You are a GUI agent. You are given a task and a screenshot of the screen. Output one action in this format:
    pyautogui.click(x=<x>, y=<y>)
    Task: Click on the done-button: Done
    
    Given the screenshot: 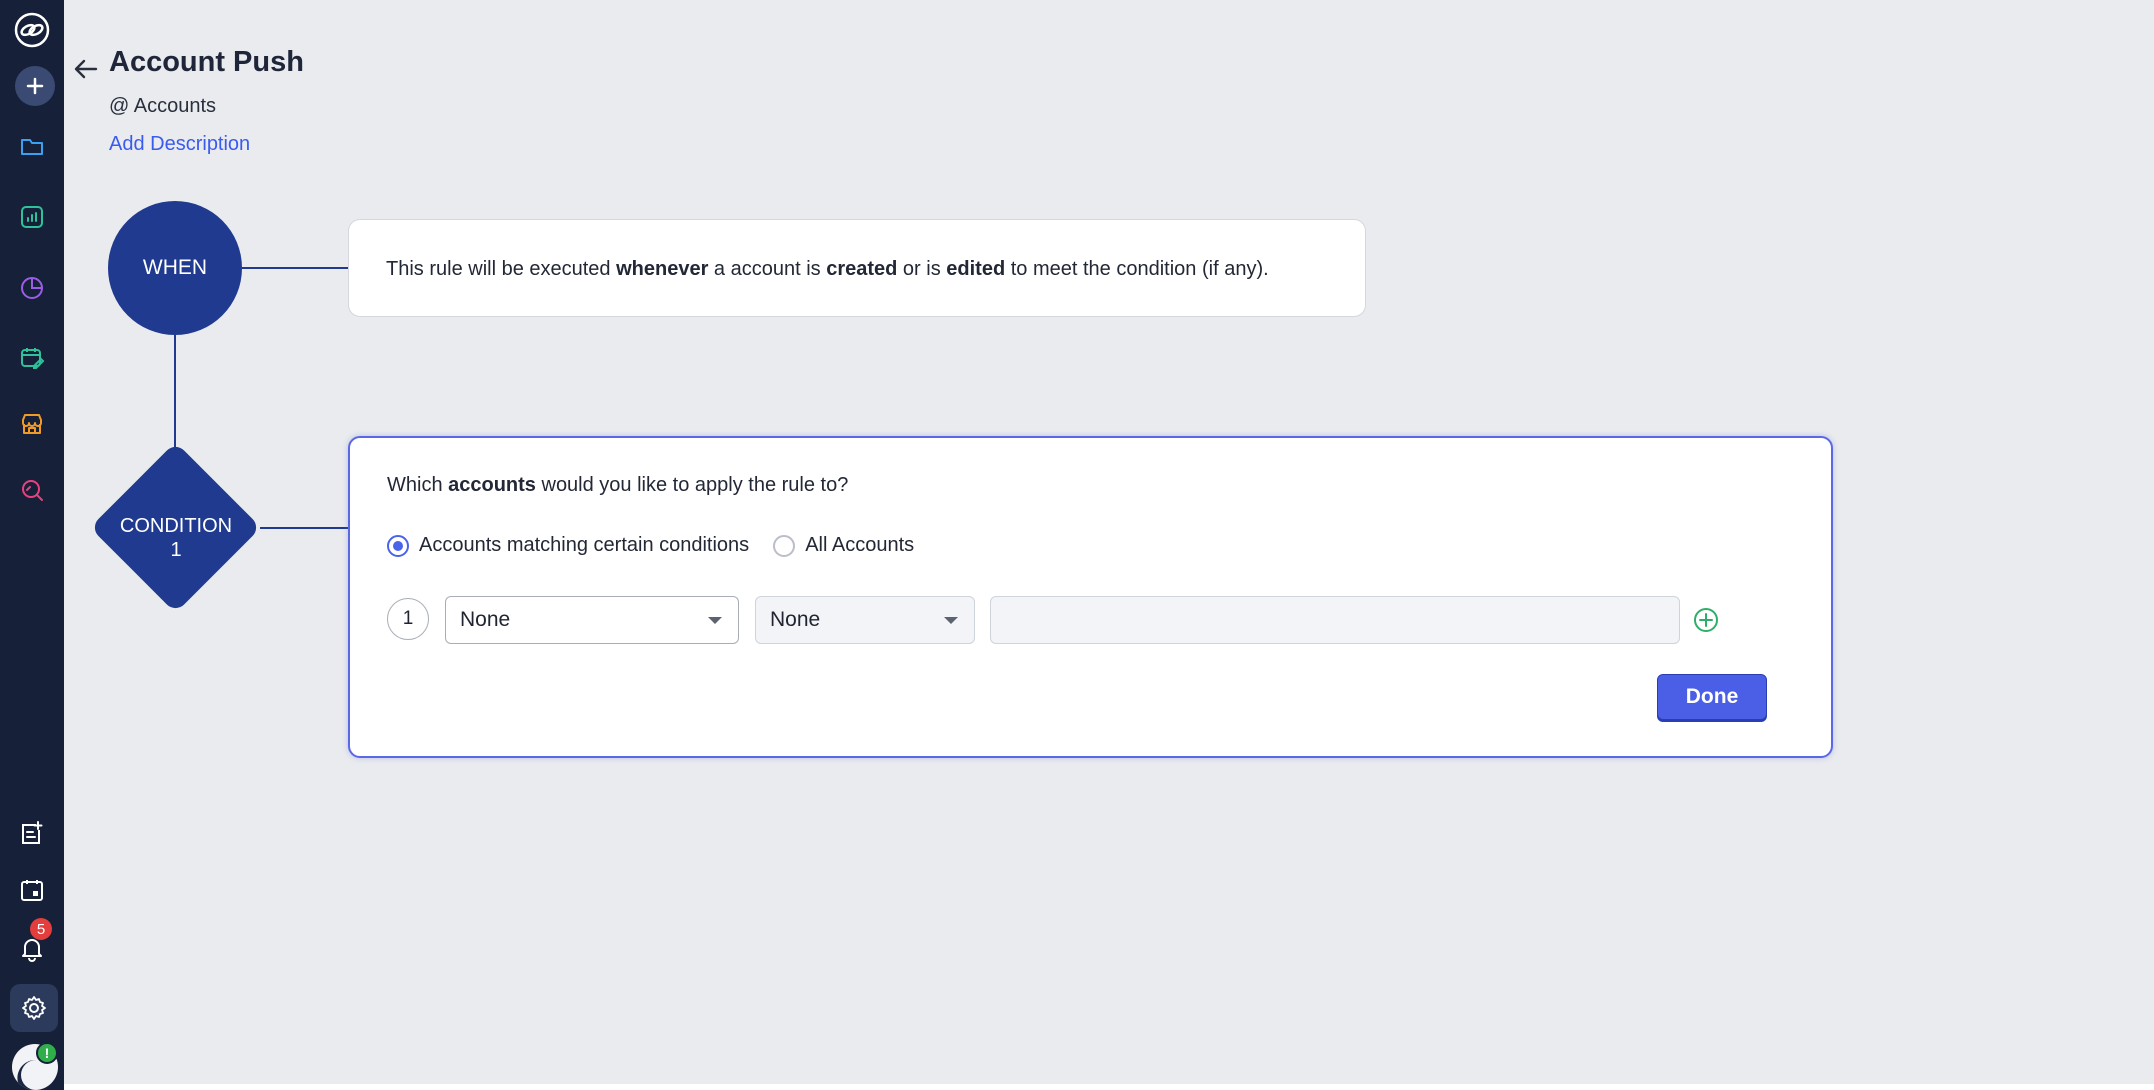 What is the action you would take?
    pyautogui.click(x=1712, y=697)
    